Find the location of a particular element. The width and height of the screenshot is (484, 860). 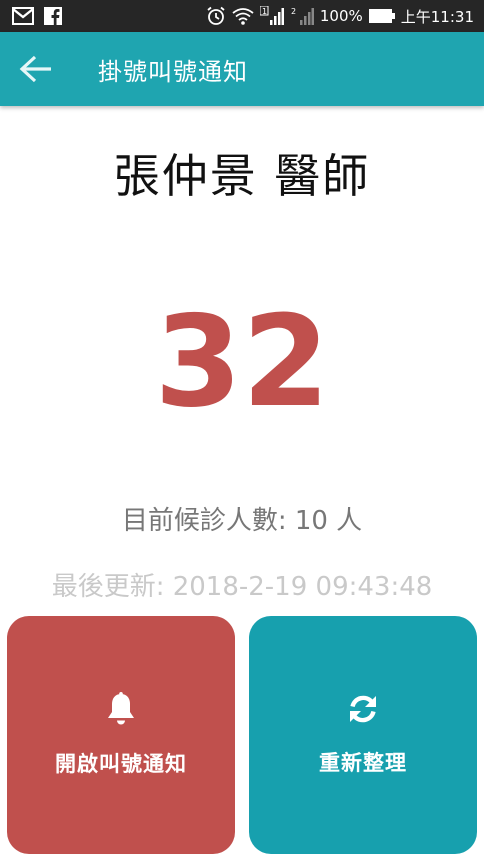

app-bar: 掛號叫號通知 is located at coordinates (242, 69).